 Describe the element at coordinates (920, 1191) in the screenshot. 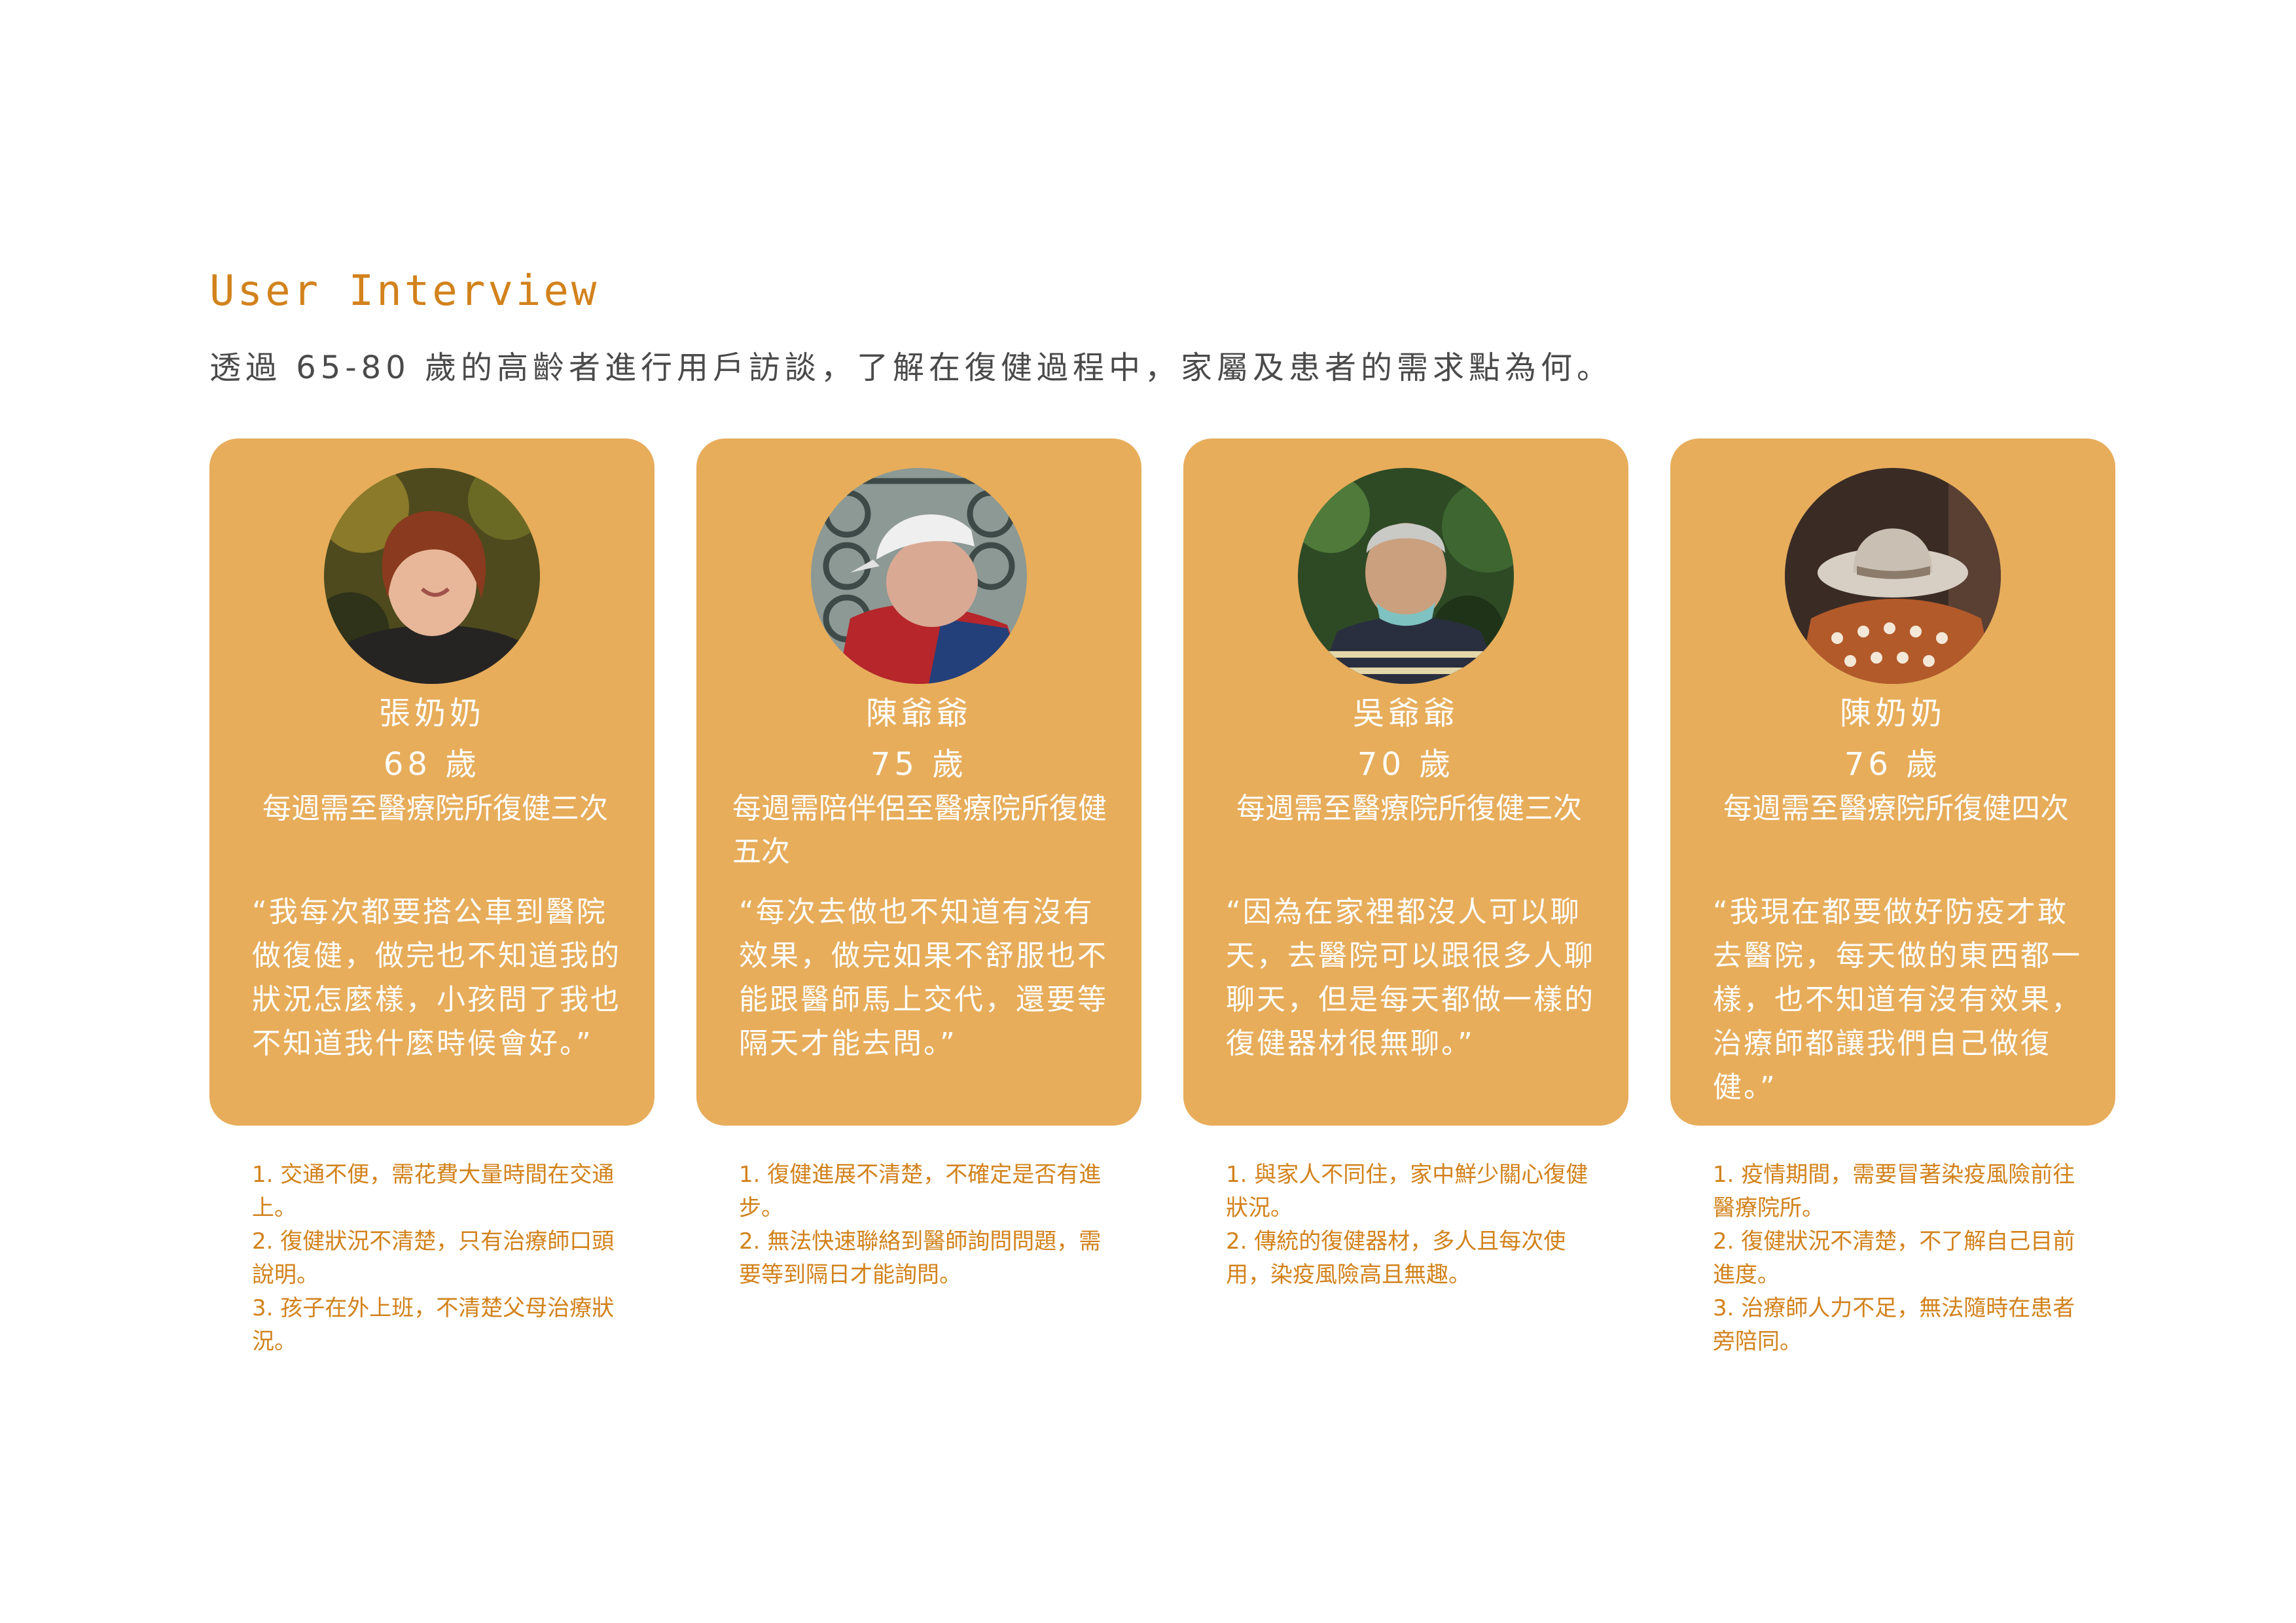

I see `pain-point-item: 1. 復健進展不清楚，不確定是否有進步。` at that location.